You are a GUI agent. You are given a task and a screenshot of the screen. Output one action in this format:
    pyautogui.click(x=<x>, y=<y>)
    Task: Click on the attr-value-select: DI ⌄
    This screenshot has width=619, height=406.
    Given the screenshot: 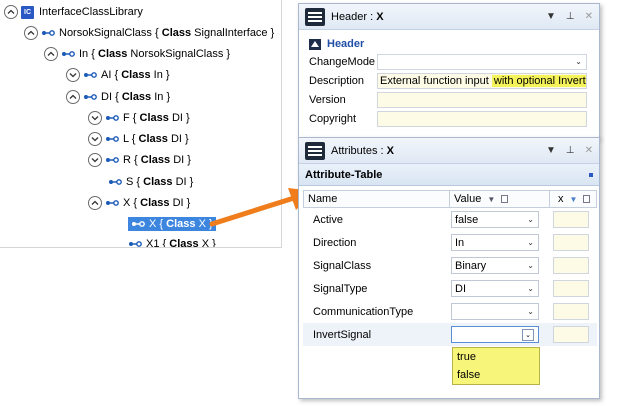 What is the action you would take?
    pyautogui.click(x=495, y=288)
    